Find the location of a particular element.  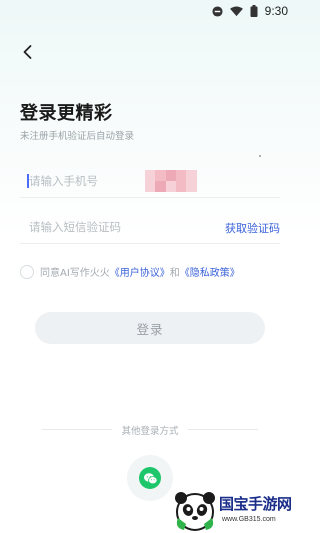

watermark-url: www.GB315.com is located at coordinates (249, 519).